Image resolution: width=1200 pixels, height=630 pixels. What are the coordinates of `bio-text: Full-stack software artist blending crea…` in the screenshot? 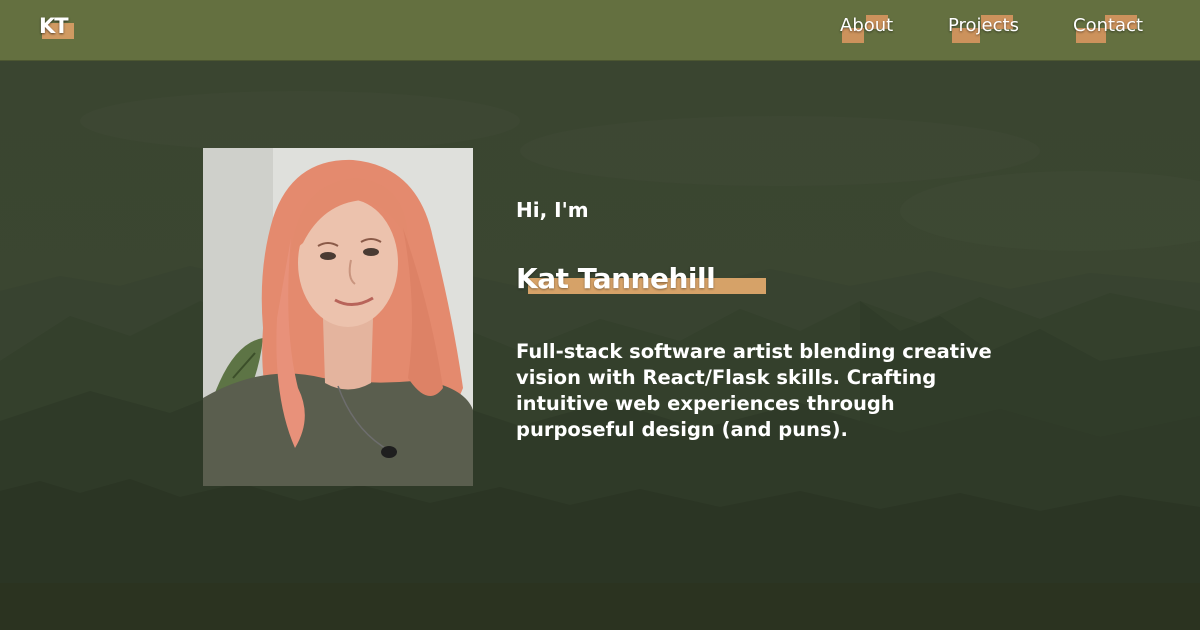 It's located at (754, 390).